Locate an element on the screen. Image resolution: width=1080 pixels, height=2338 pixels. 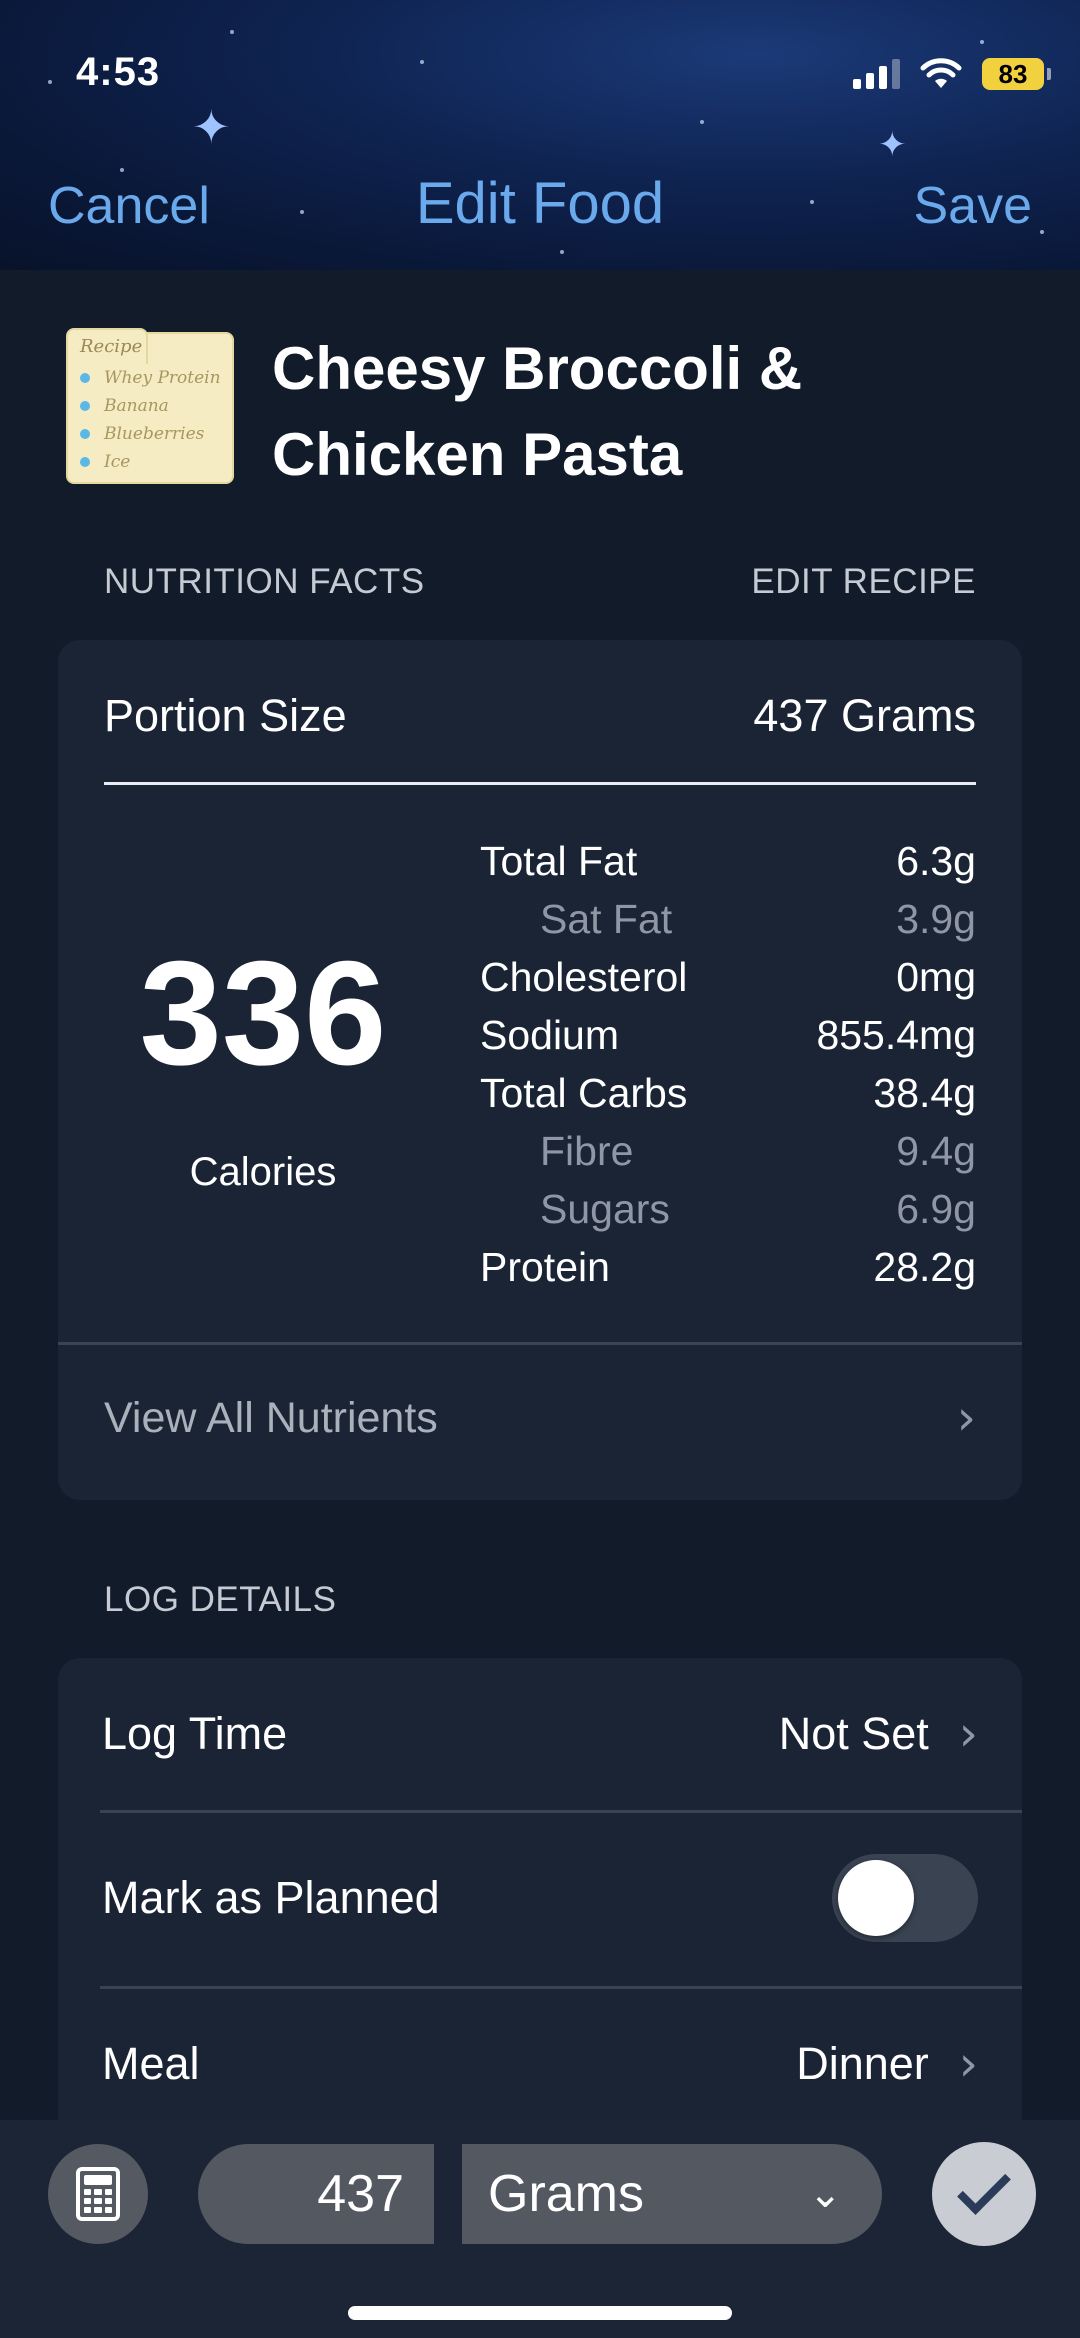
nutrient-row-total-carbs: Total Carbs 38.4g is located at coordinates (728, 1093).